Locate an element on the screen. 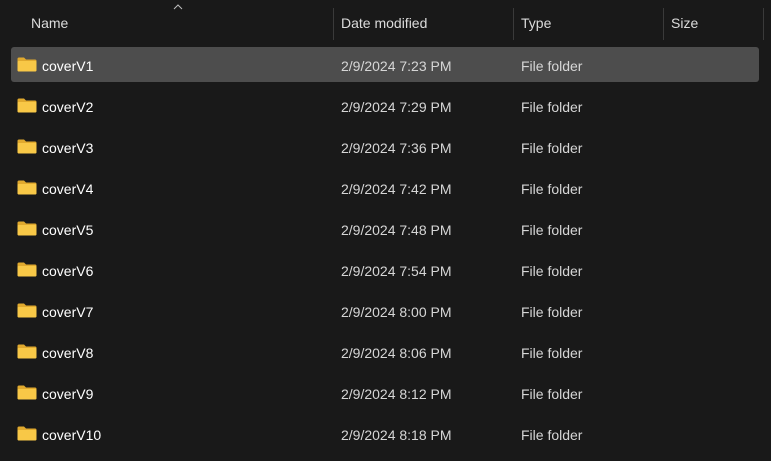 This screenshot has height=461, width=771. file-date-modified: 2/9/2024 8:00 PM is located at coordinates (396, 312).